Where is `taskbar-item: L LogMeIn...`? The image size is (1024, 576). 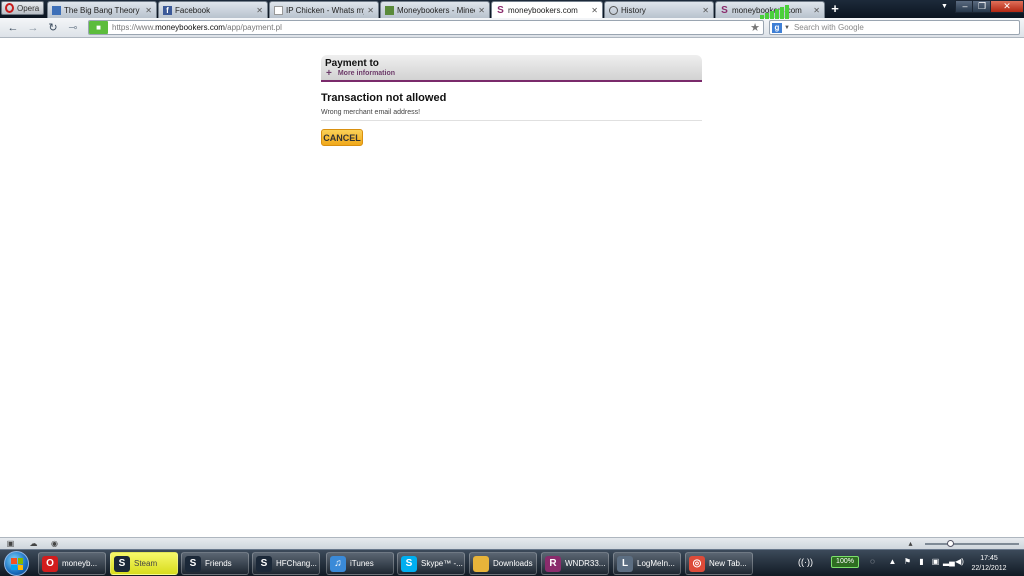 taskbar-item: L LogMeIn... is located at coordinates (647, 563).